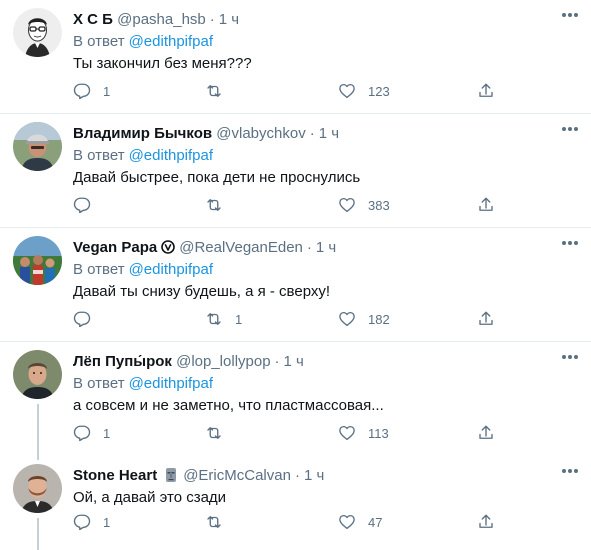 This screenshot has height=550, width=591. Describe the element at coordinates (122, 361) in the screenshot. I see `display-name: Лёп Пупы́рок` at that location.